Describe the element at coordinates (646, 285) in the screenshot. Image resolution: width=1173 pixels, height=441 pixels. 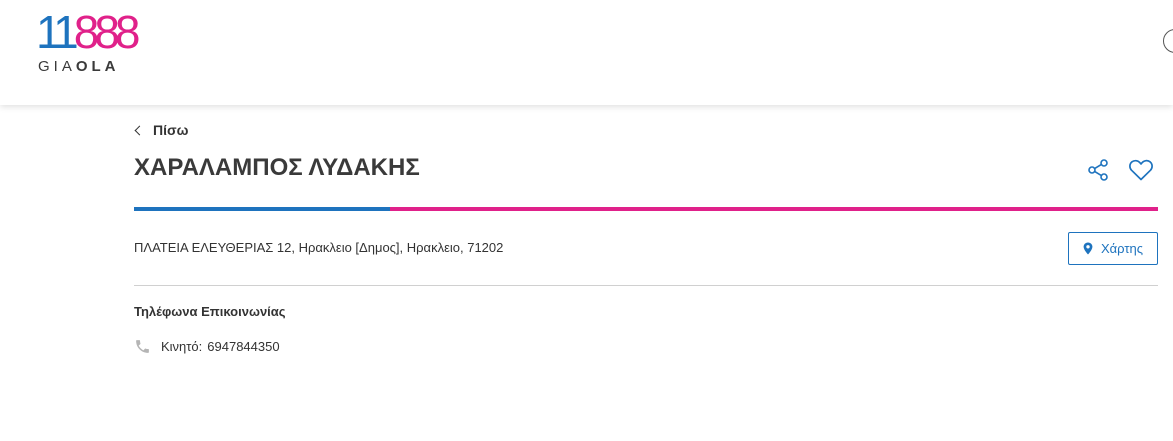
I see `divider` at that location.